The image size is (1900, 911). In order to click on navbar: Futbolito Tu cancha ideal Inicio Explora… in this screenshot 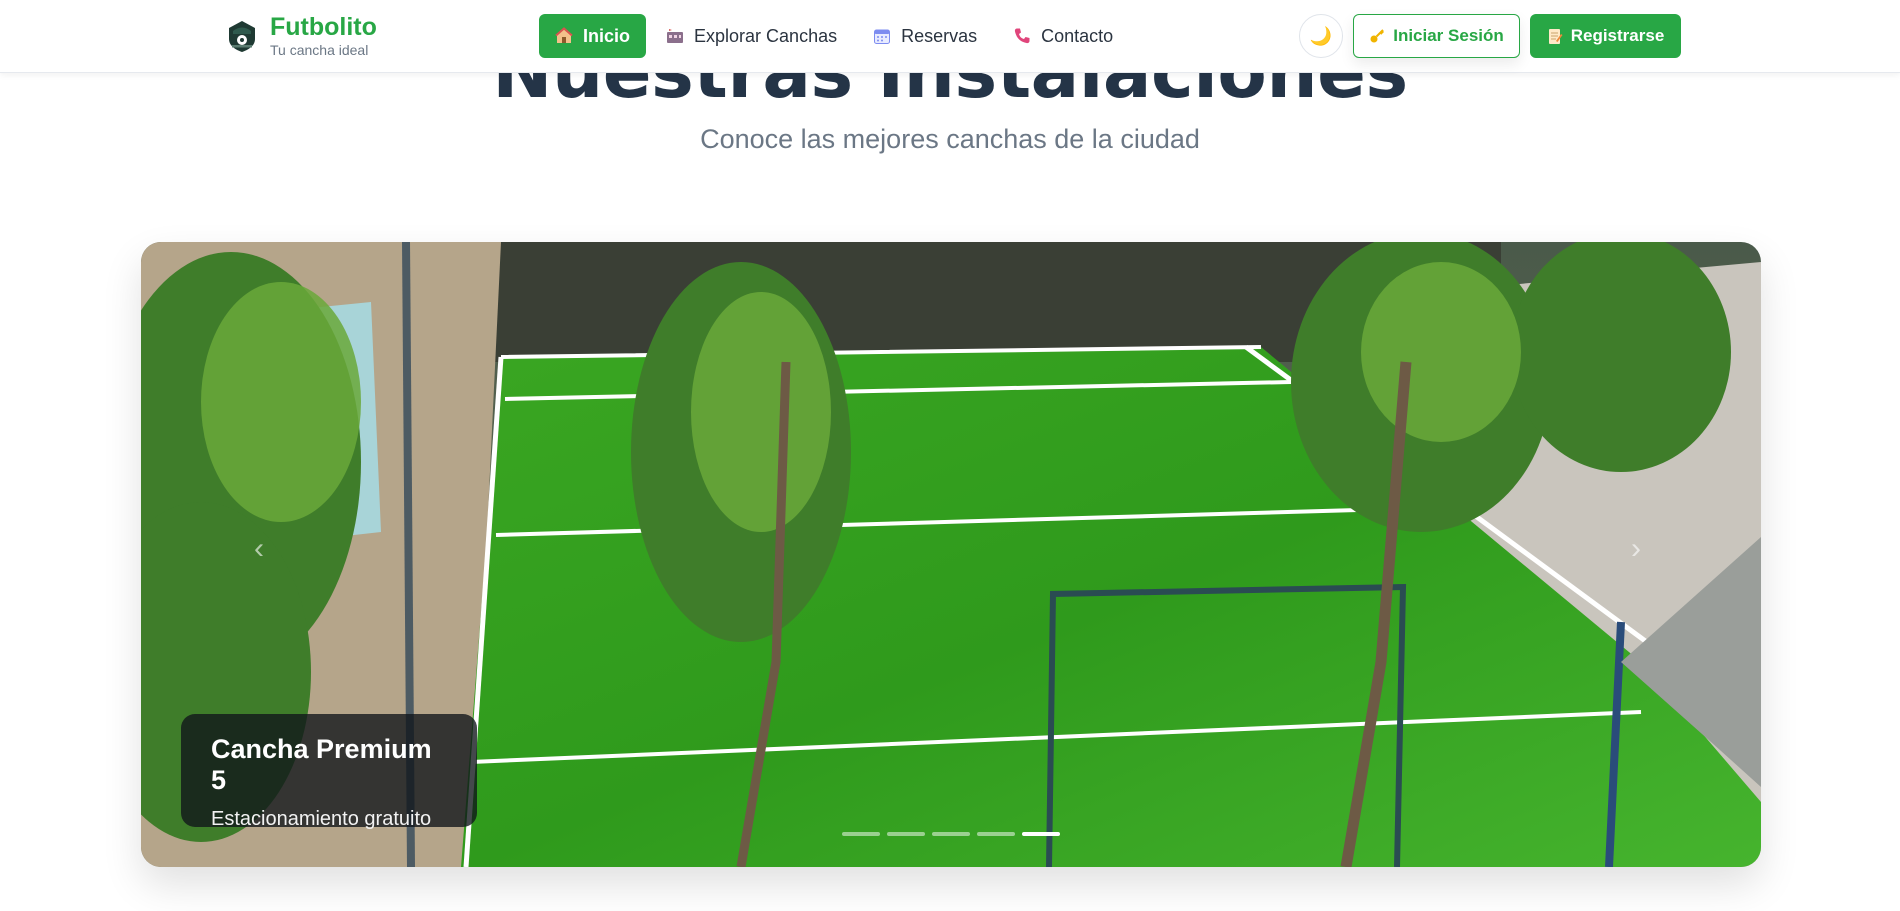, I will do `click(950, 36)`.